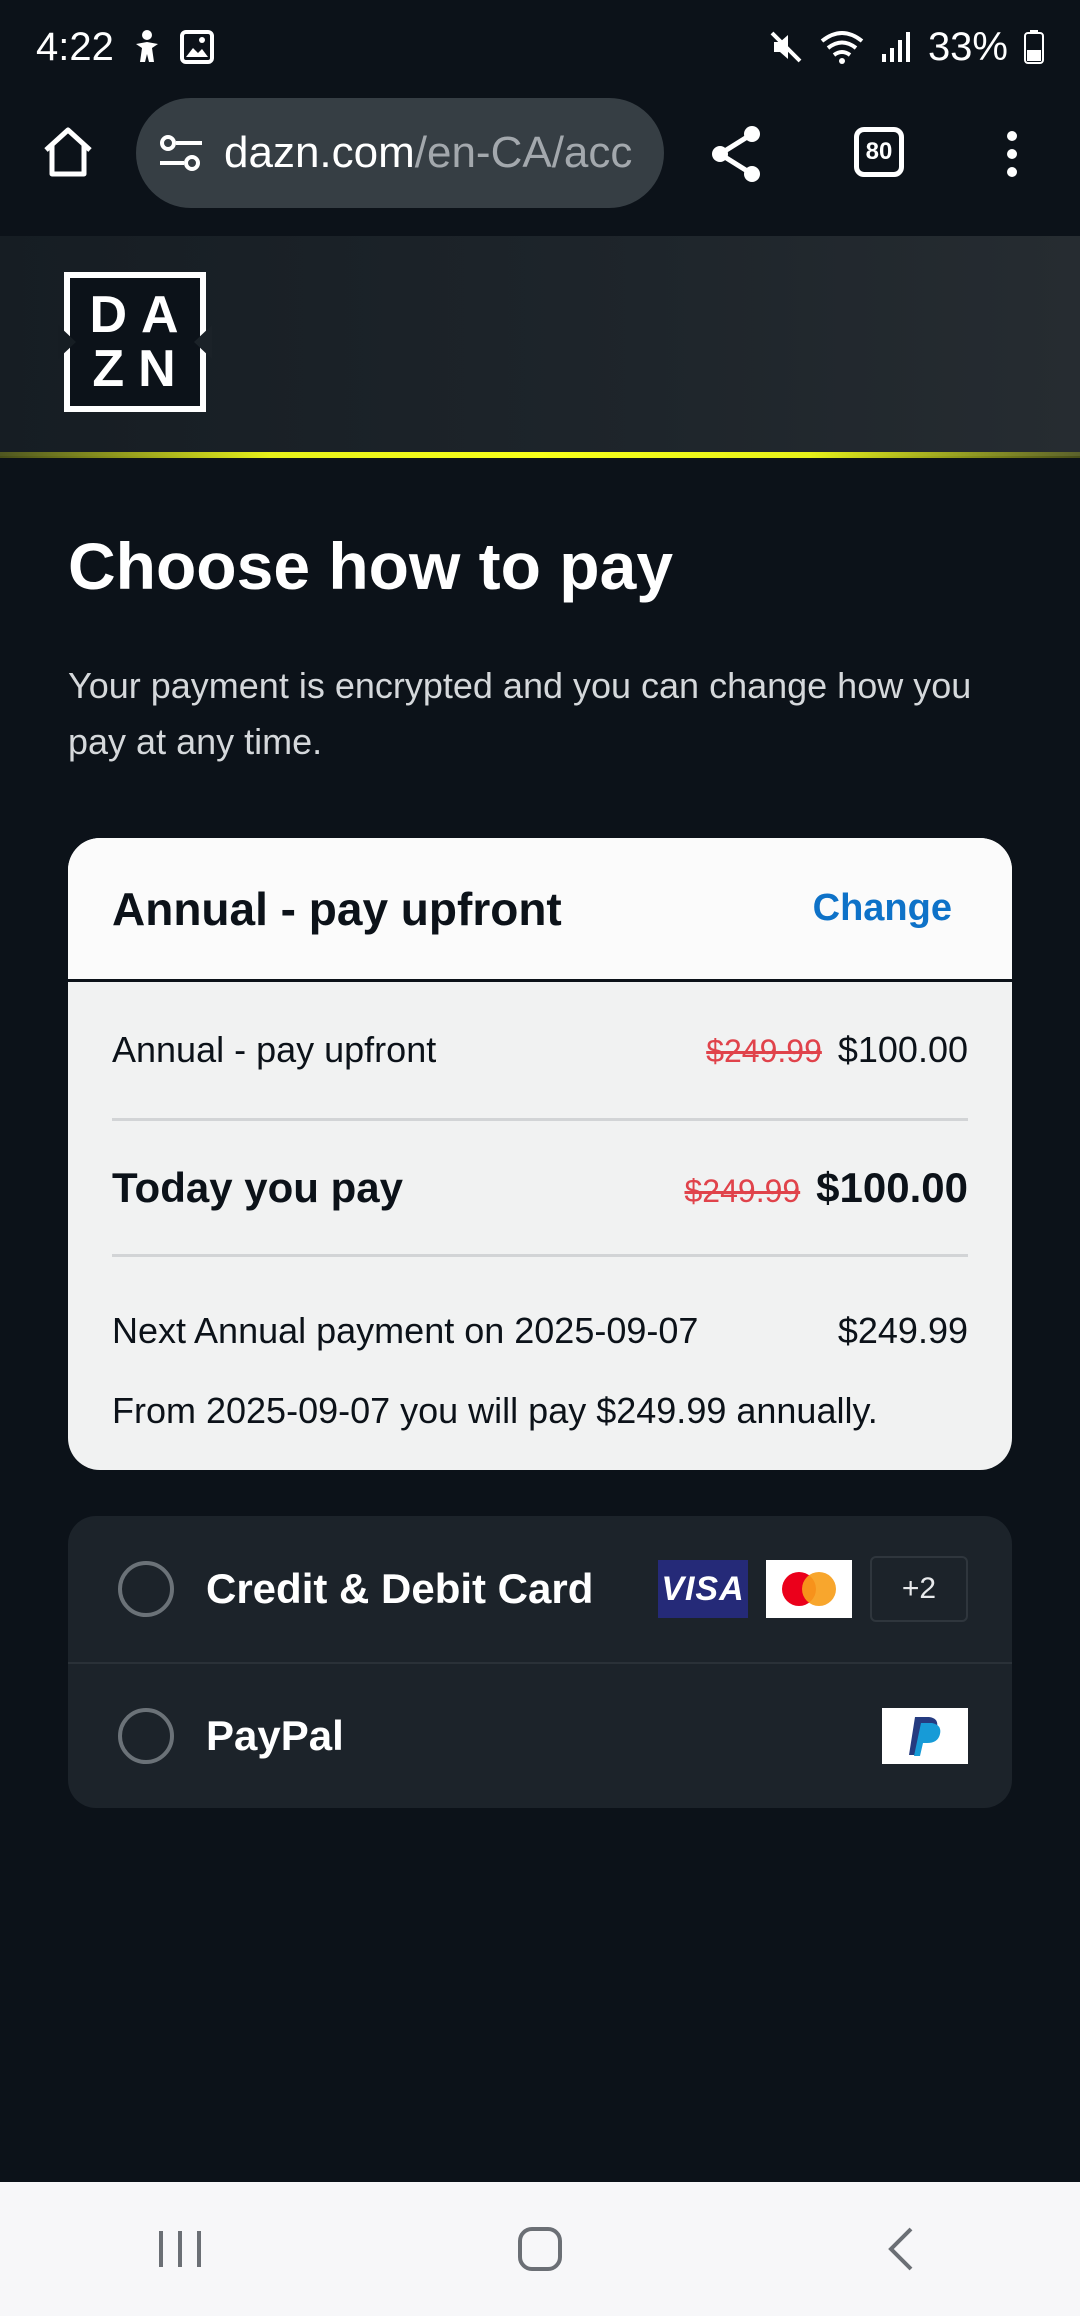 This screenshot has height=2316, width=1080. I want to click on recent-apps-icon, so click(180, 2249).